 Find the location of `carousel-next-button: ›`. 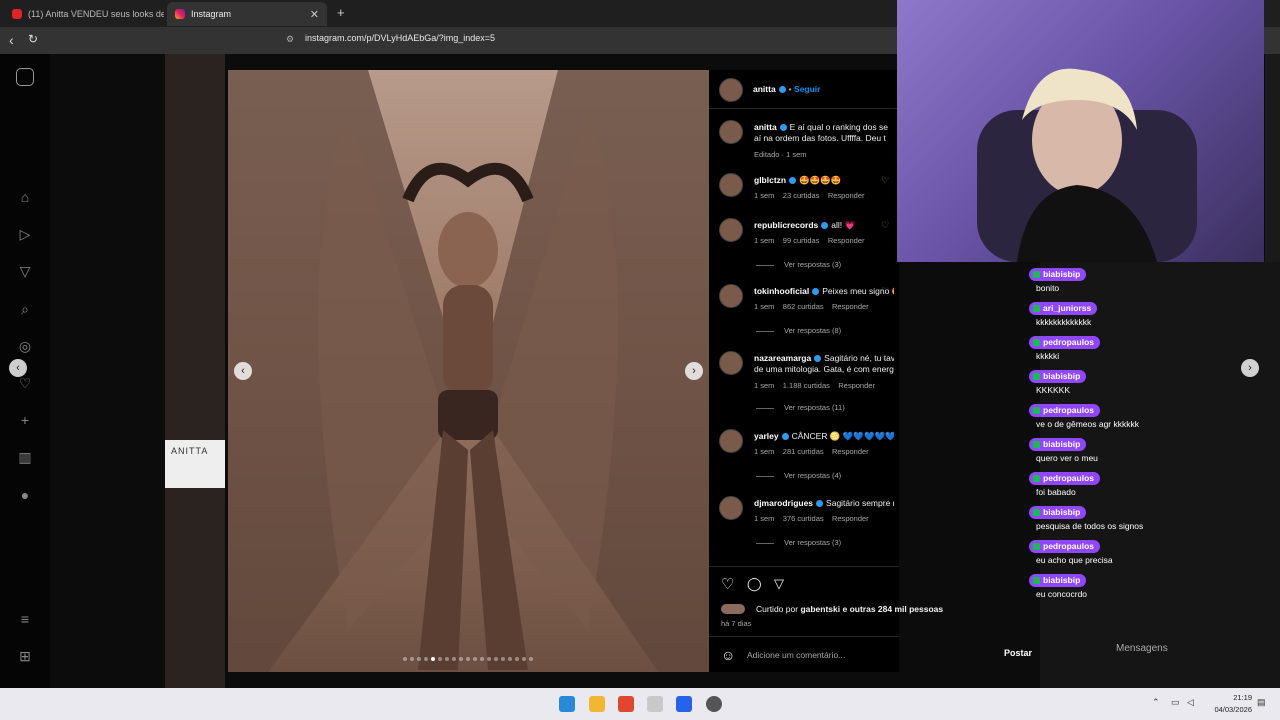

carousel-next-button: › is located at coordinates (694, 371).